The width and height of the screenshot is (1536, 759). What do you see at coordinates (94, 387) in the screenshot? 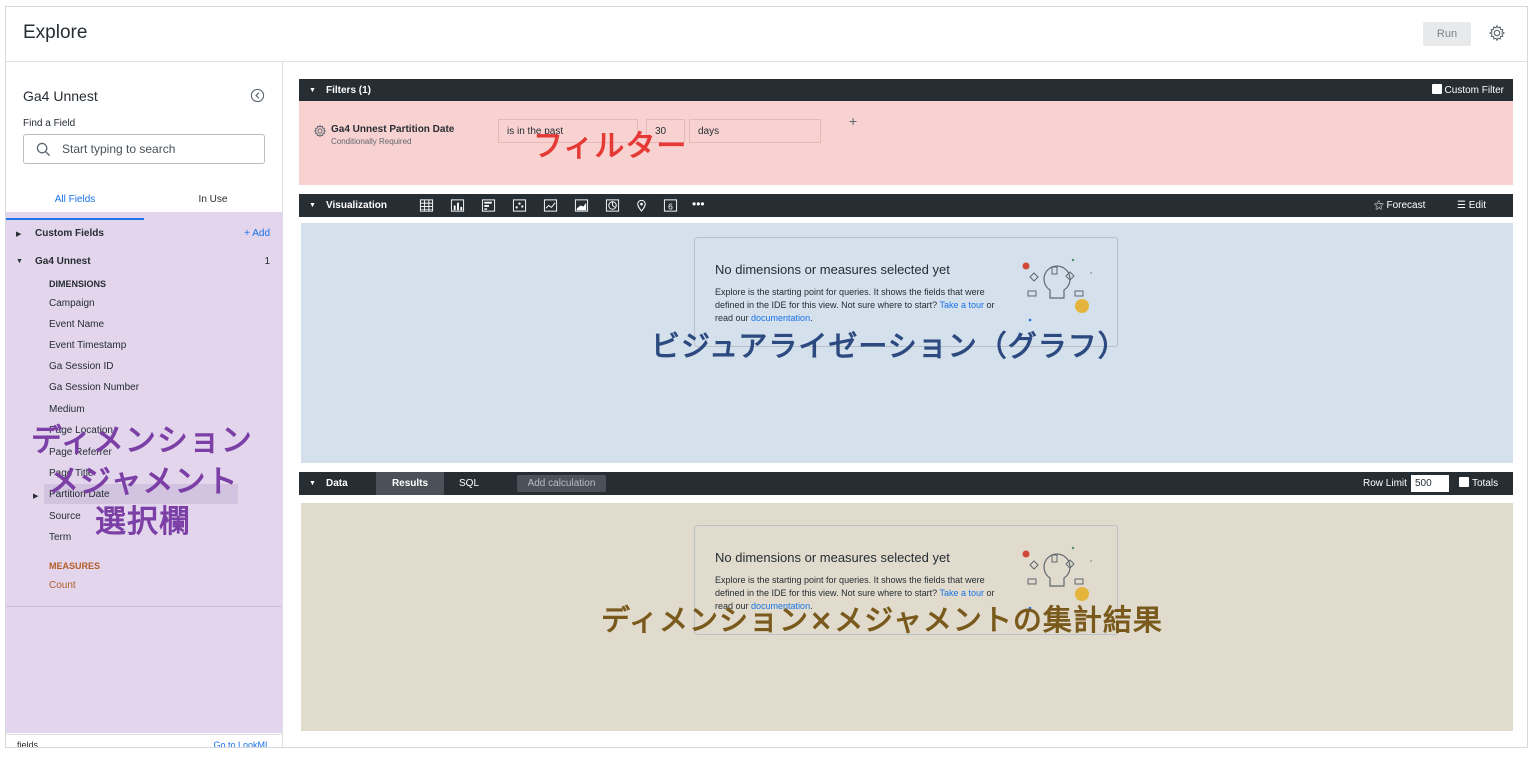
I see `dimension-item: Ga Session Number` at bounding box center [94, 387].